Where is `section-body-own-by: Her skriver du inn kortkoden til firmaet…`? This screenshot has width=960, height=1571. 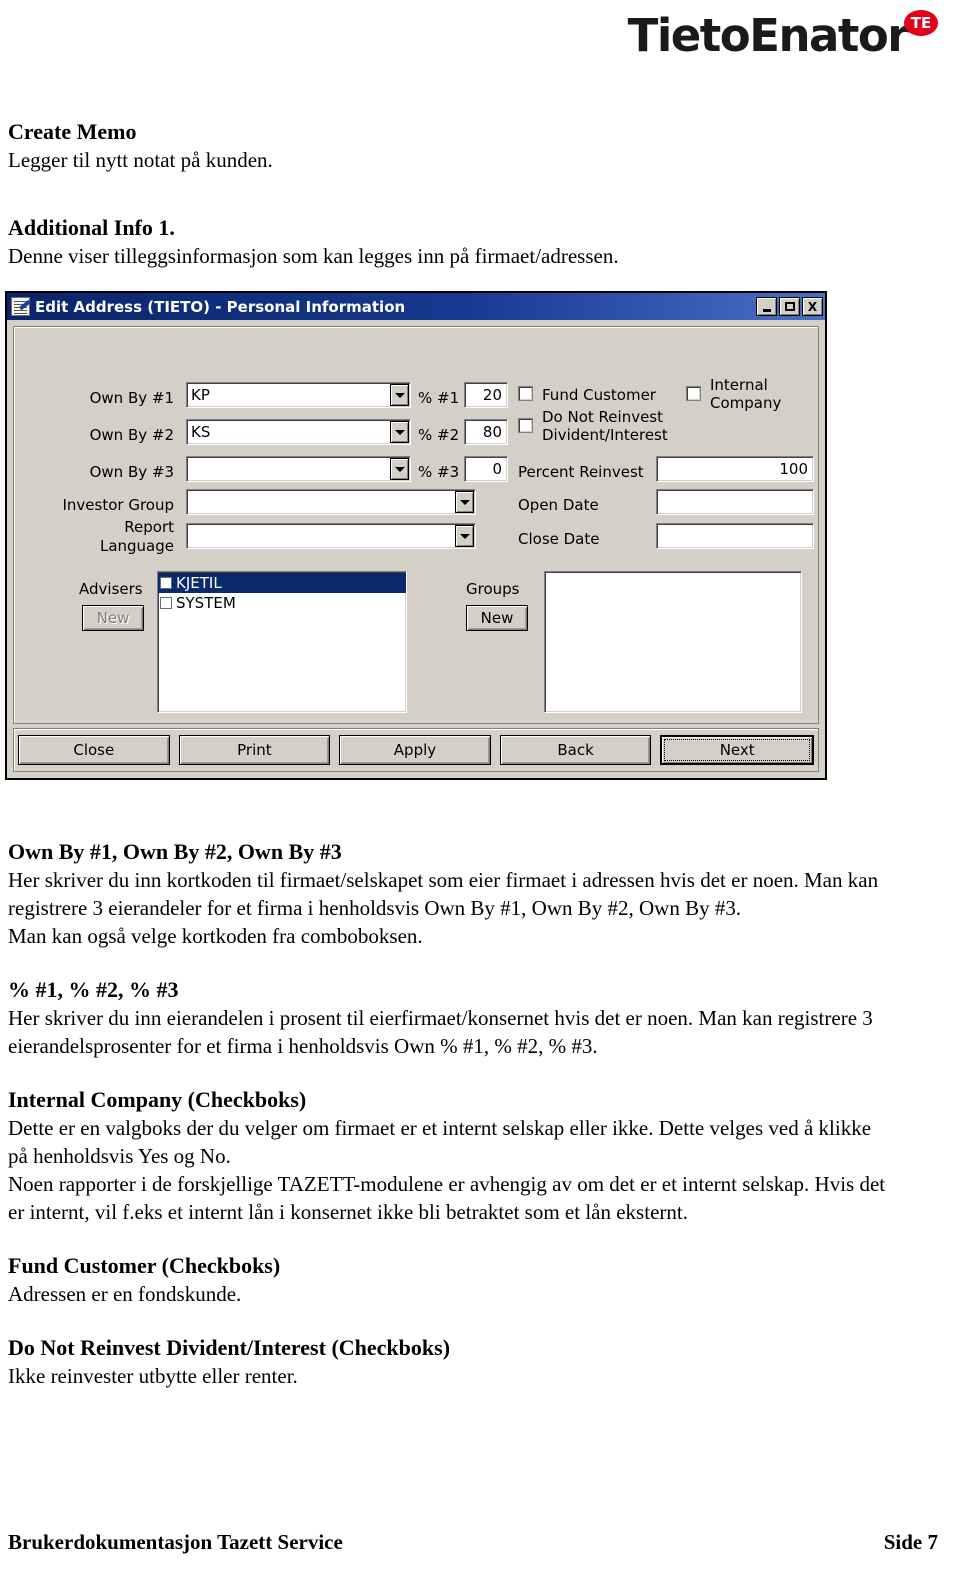 section-body-own-by: Her skriver du inn kortkoden til firmaet… is located at coordinates (443, 894).